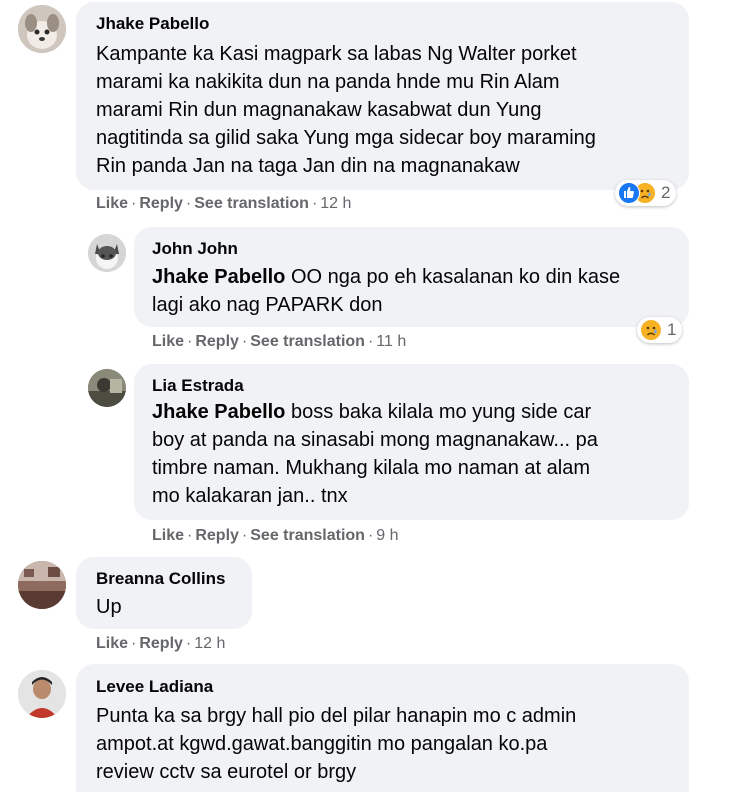 Image resolution: width=750 pixels, height=792 pixels. Describe the element at coordinates (666, 192) in the screenshot. I see `reaction-count: 2` at that location.